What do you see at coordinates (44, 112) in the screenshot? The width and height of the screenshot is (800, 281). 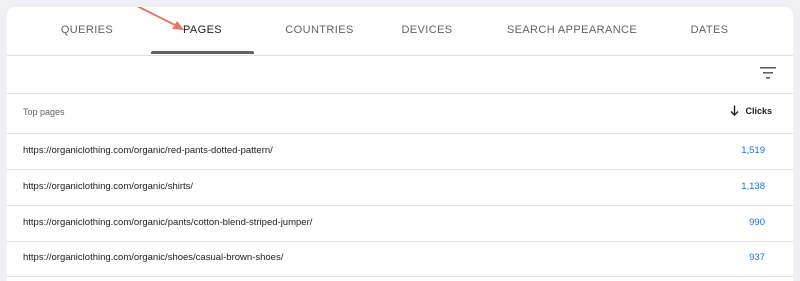 I see `column-header-top-pages: Top pages` at bounding box center [44, 112].